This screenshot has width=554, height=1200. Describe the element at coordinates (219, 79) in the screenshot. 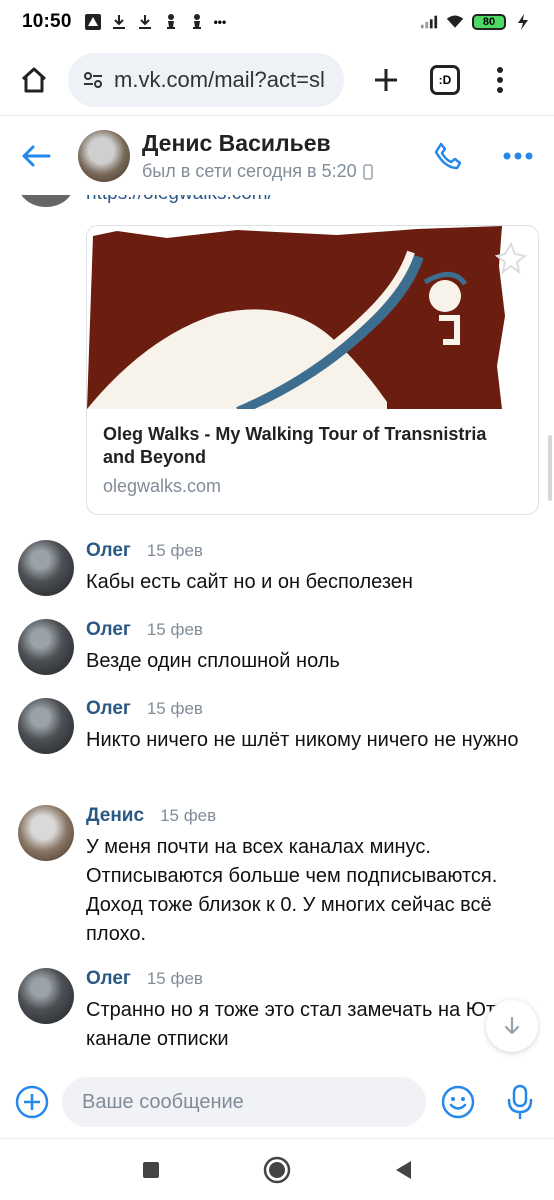

I see `url-text: m.vk.com/mail?act=sl` at that location.